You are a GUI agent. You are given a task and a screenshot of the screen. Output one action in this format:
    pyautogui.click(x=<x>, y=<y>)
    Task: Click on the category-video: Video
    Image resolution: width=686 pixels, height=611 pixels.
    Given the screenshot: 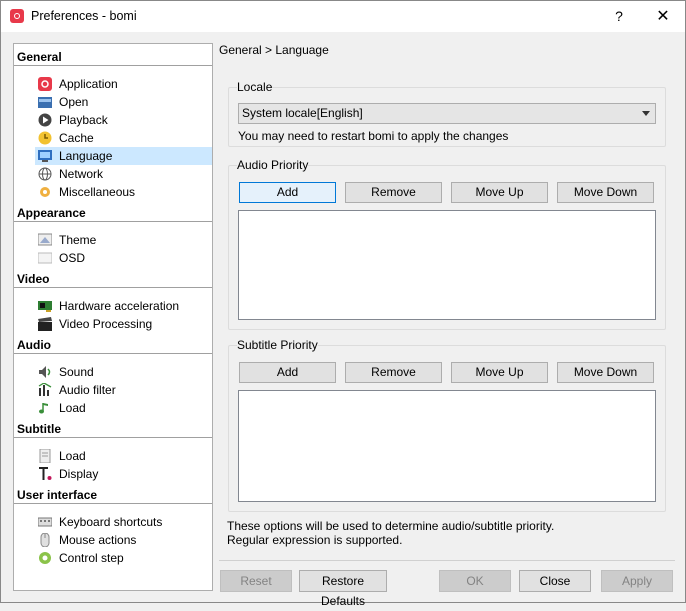 What is the action you would take?
    pyautogui.click(x=33, y=279)
    